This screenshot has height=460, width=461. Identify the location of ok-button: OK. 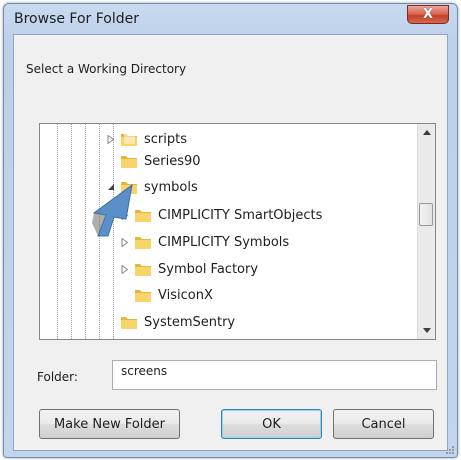
(271, 424).